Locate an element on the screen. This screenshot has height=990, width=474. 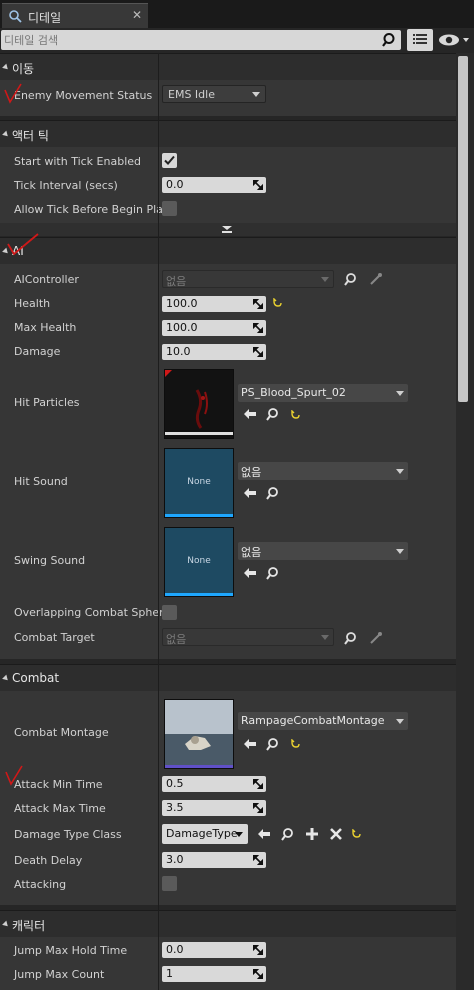
jump-max-hold-time-field: 0.0 is located at coordinates (214, 950).